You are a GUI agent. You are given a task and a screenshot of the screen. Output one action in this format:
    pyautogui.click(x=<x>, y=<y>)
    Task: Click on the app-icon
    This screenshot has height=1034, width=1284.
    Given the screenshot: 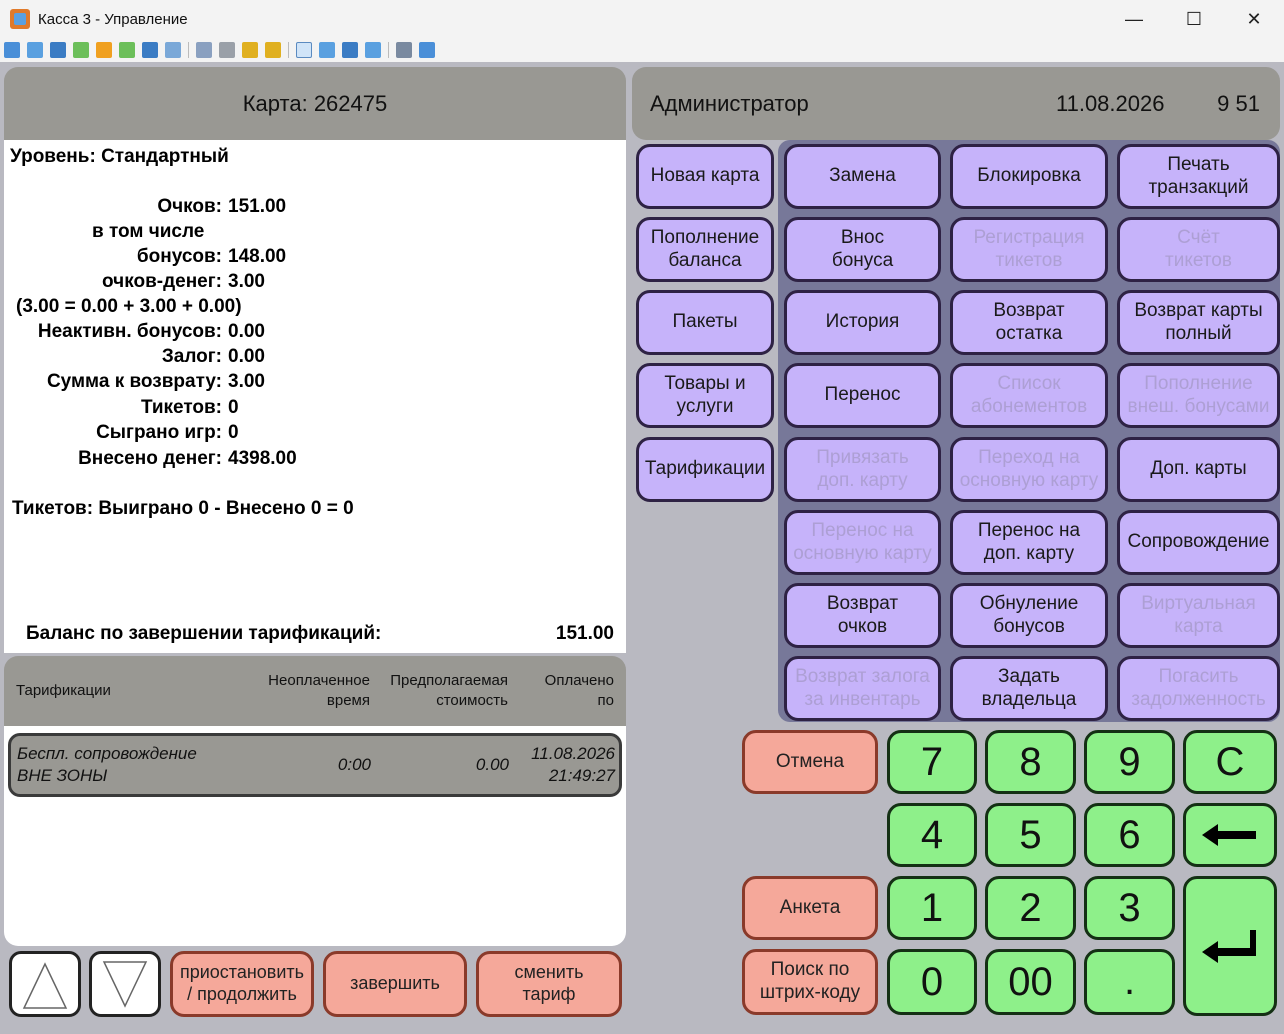 What is the action you would take?
    pyautogui.click(x=20, y=19)
    